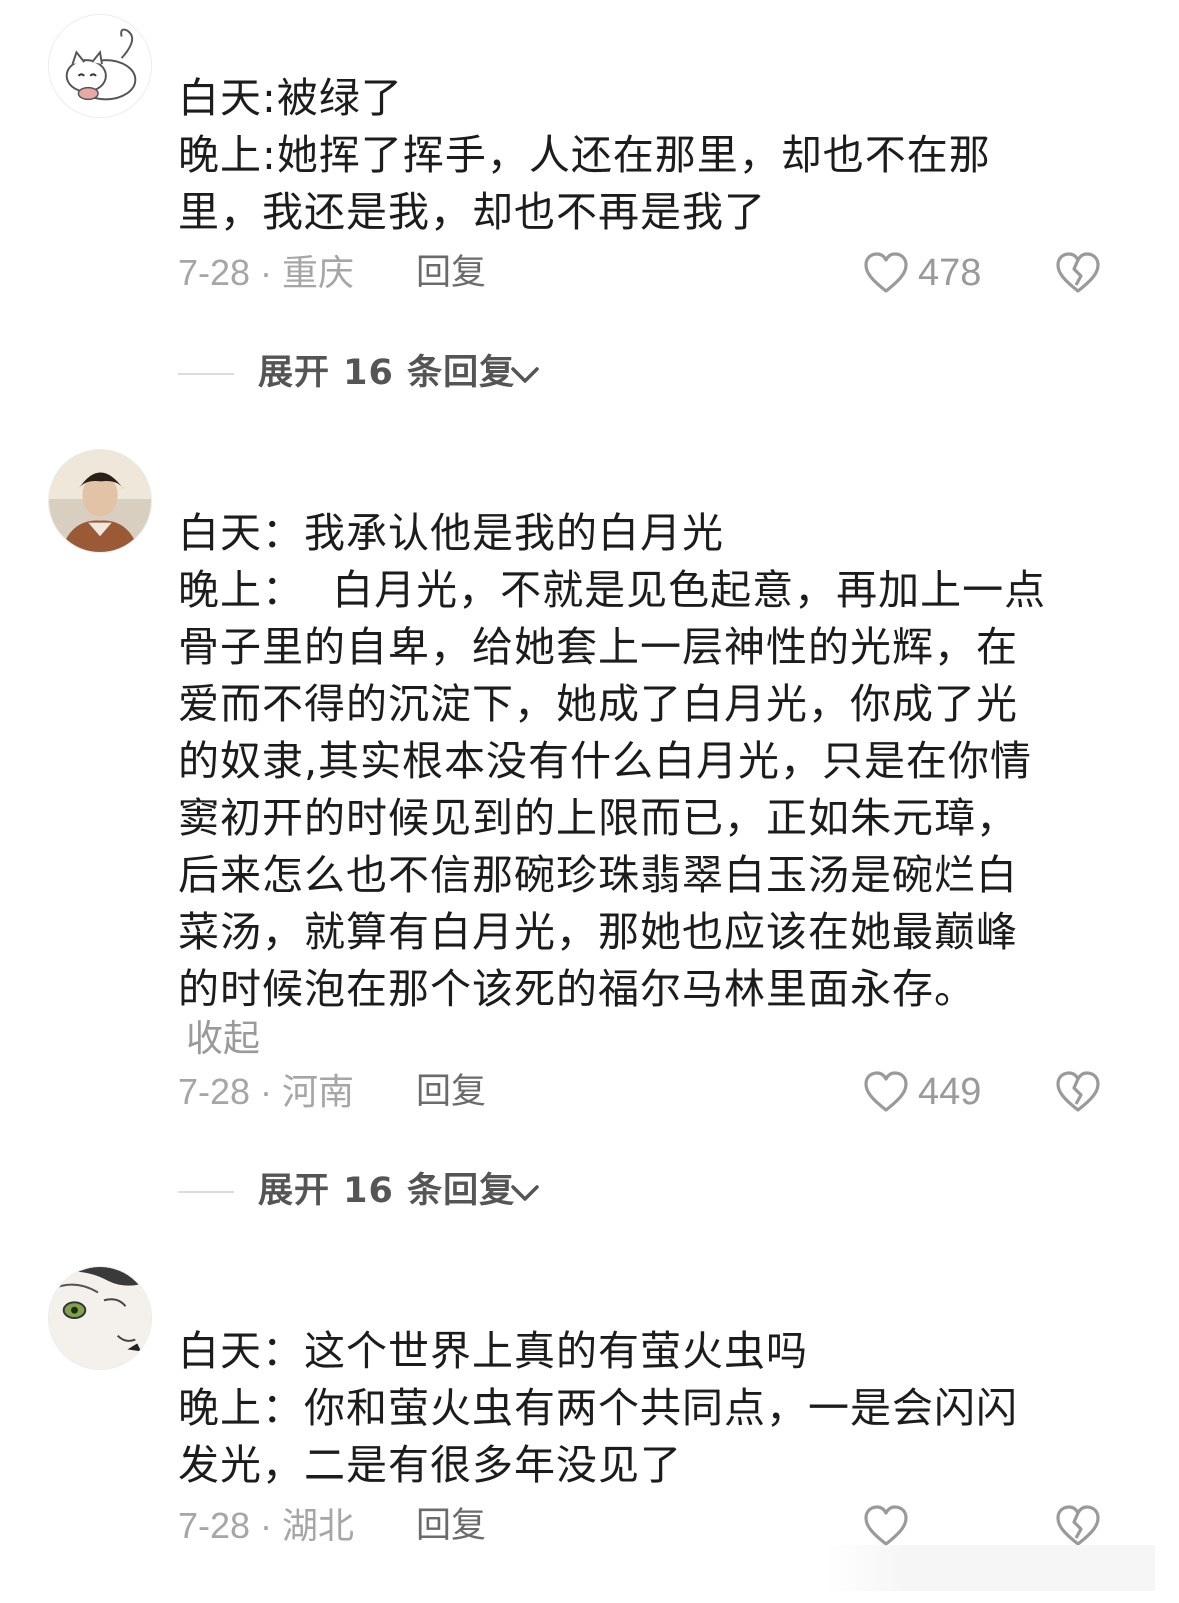 The image size is (1179, 1603). Describe the element at coordinates (612, 590) in the screenshot. I see `comment-line: 晚上： 白月光，不就是见色起意，再加上一点` at that location.